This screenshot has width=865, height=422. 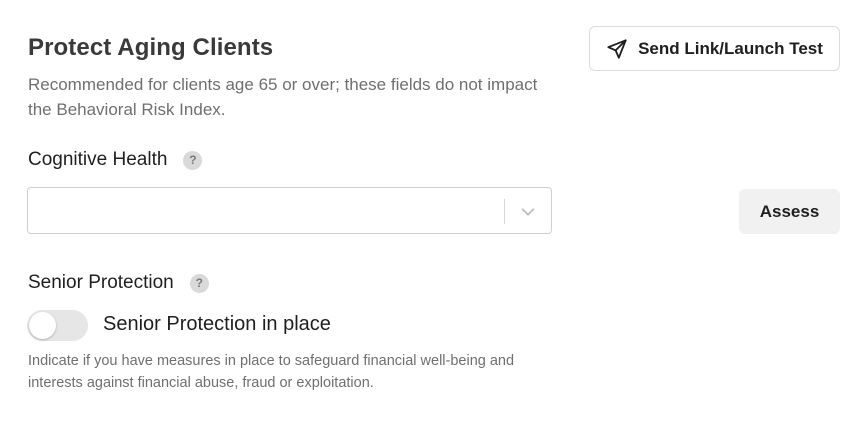 I want to click on chevron-down-icon, so click(x=528, y=214).